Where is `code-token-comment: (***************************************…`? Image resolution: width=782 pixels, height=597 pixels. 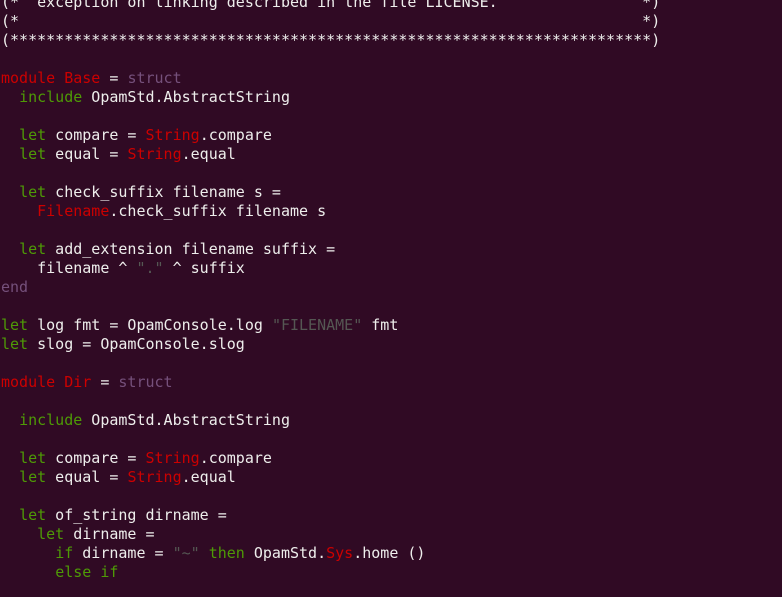 code-token-comment: (***************************************… is located at coordinates (331, 40).